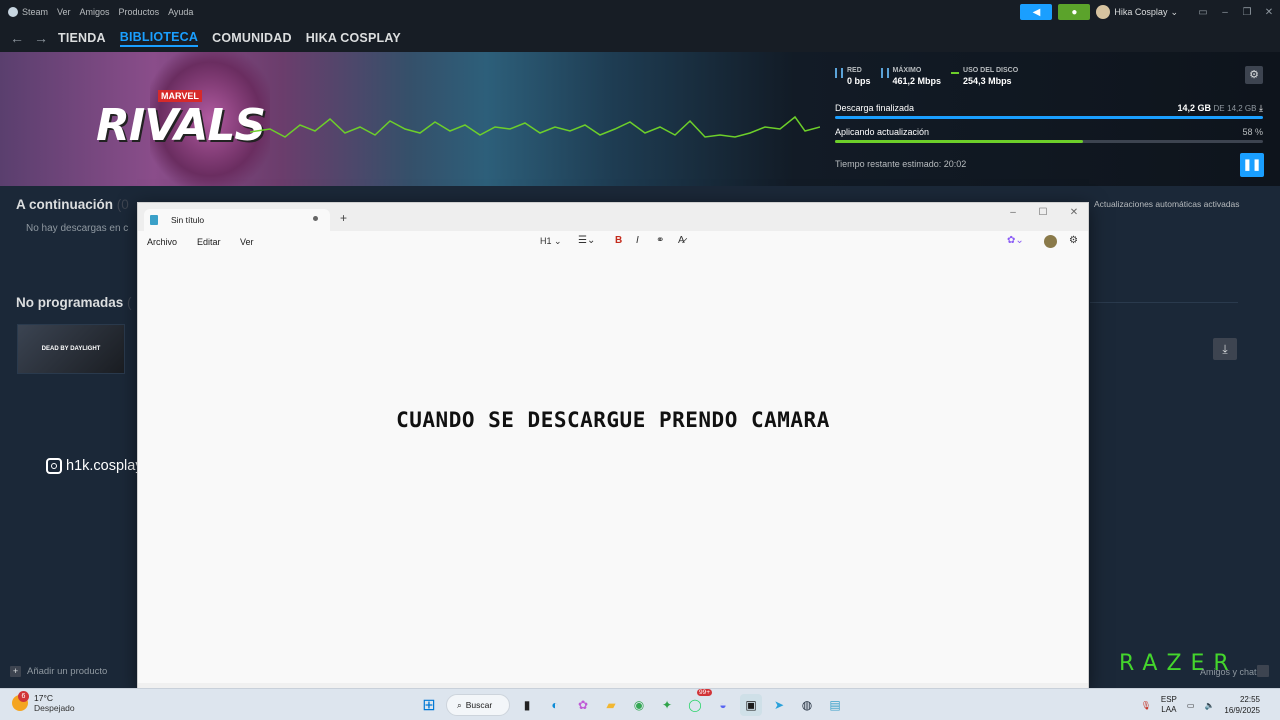 This screenshot has height=720, width=1280. I want to click on streaming-app-icon: ▣, so click(751, 705).